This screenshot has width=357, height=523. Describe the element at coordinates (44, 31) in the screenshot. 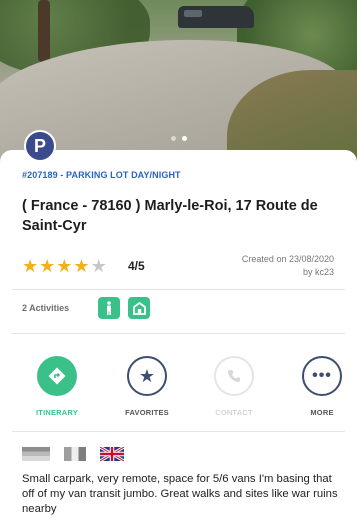

I see `photo-tree-trunk` at that location.